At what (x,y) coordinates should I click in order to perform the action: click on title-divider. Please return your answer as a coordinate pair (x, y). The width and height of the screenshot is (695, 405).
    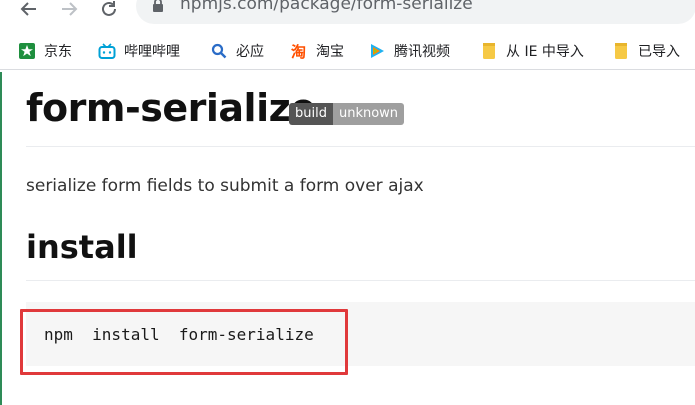
    Looking at the image, I should click on (360, 146).